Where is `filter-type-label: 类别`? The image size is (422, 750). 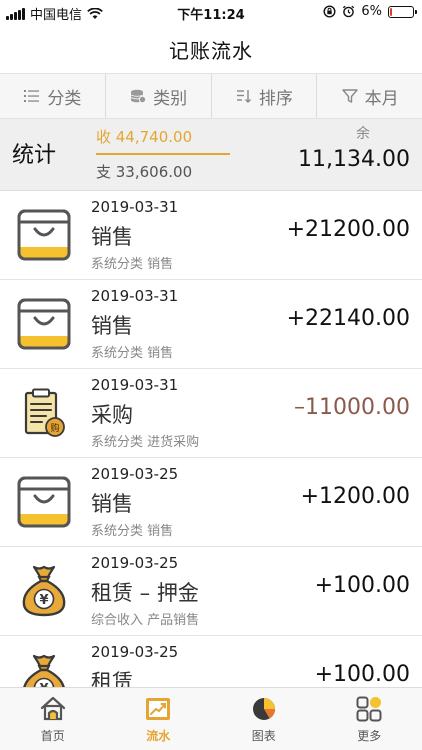 filter-type-label: 类别 is located at coordinates (170, 98).